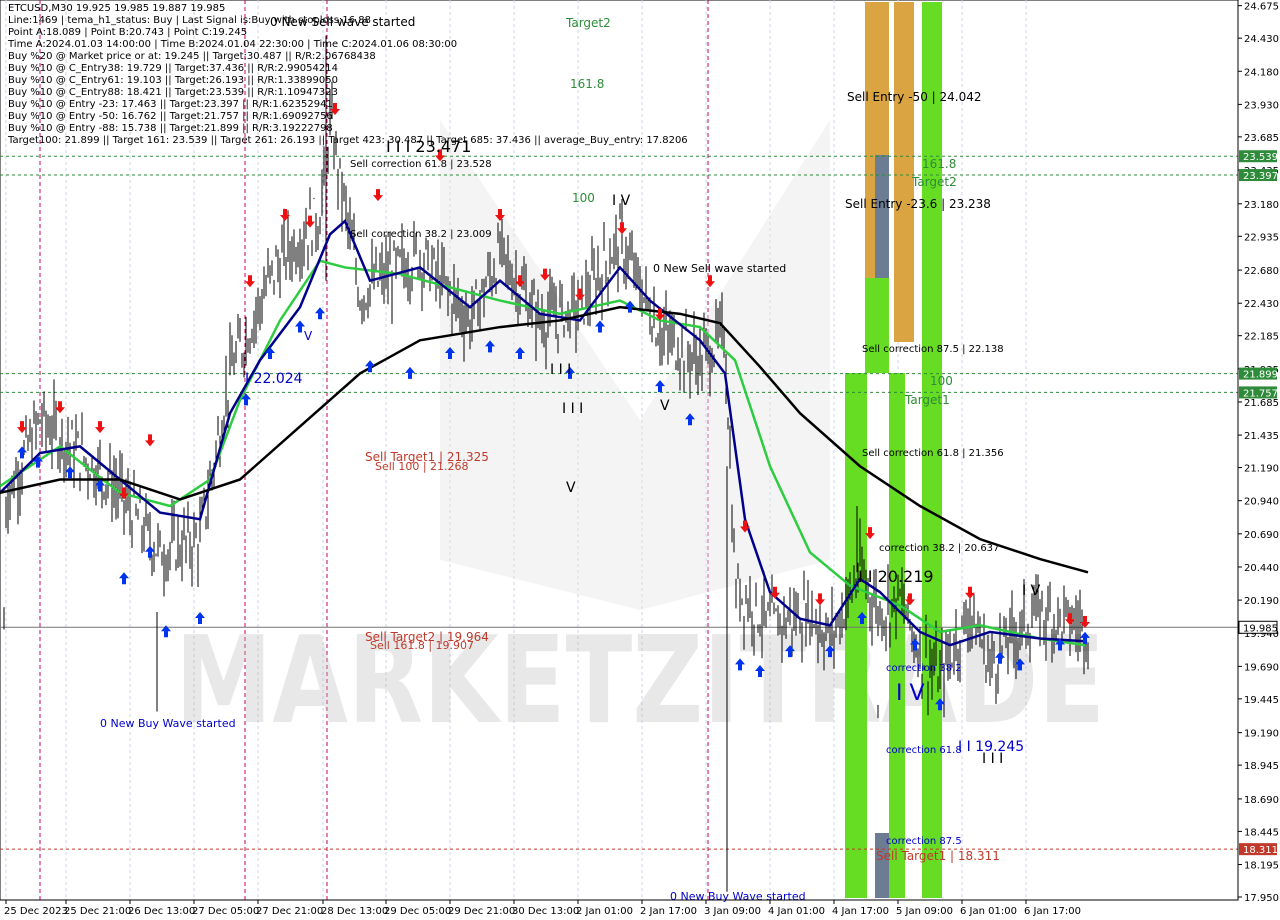 The image size is (1280, 920). I want to click on y-tick-label: 21.685, so click(1261, 403).